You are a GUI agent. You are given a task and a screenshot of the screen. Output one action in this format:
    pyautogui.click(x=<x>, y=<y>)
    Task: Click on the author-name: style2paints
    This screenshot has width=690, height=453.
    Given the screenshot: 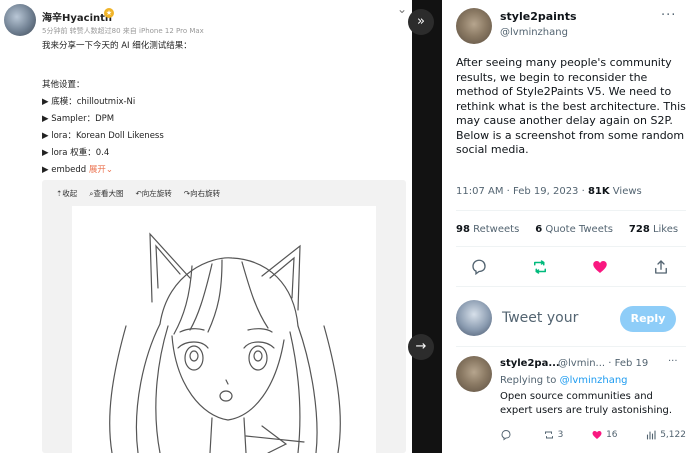 What is the action you would take?
    pyautogui.click(x=538, y=16)
    